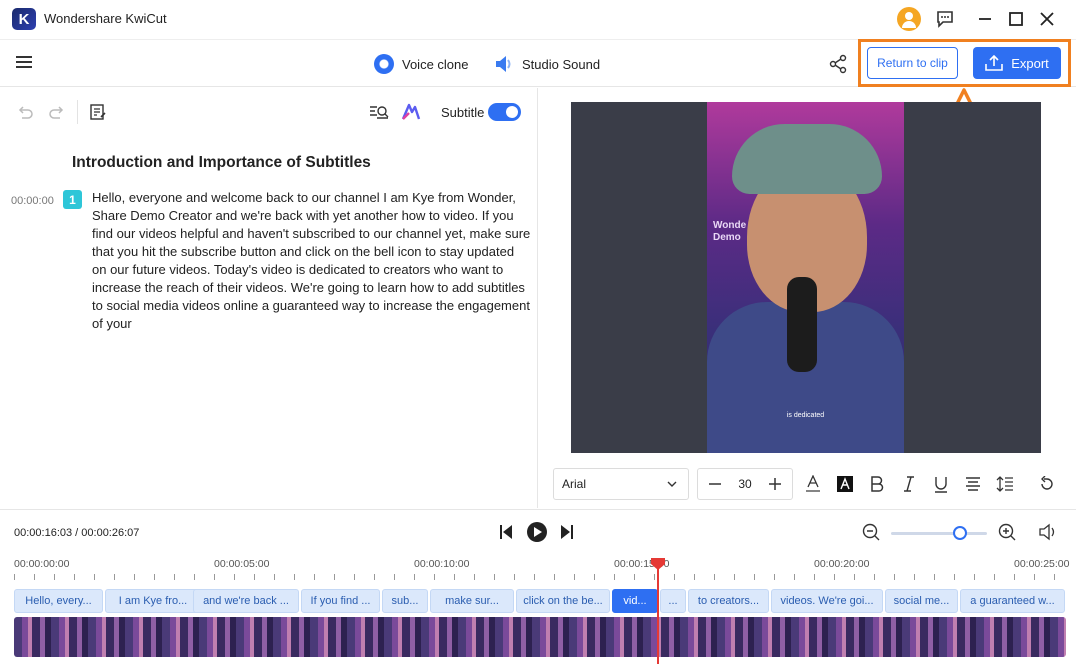 Image resolution: width=1076 pixels, height=672 pixels. Describe the element at coordinates (504, 64) in the screenshot. I see `studio-sound-icon` at that location.